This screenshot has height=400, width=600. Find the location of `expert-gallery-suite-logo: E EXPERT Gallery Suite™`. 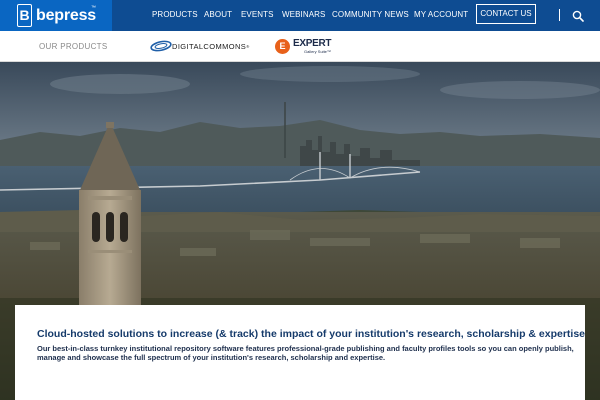

expert-gallery-suite-logo: E EXPERT Gallery Suite™ is located at coordinates (303, 47).